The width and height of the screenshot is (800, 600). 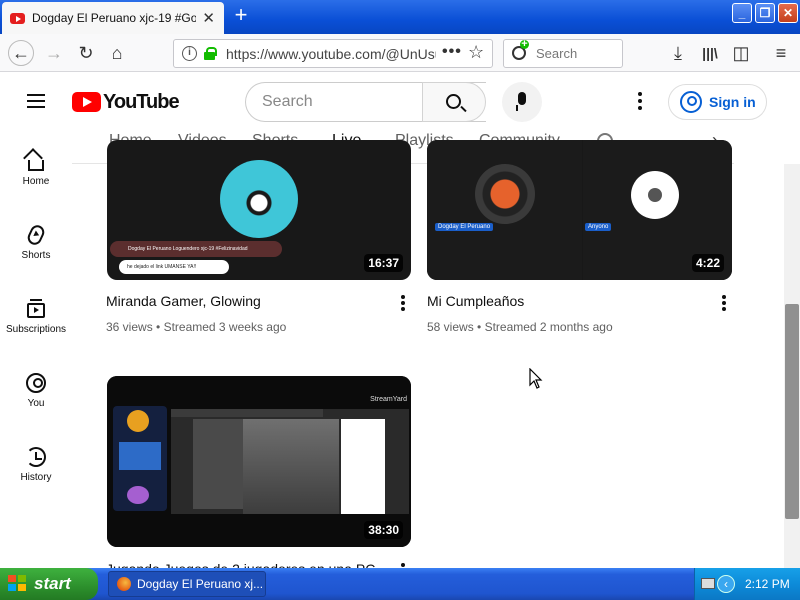 What do you see at coordinates (17, 18) in the screenshot?
I see `youtube-favicon-icon` at bounding box center [17, 18].